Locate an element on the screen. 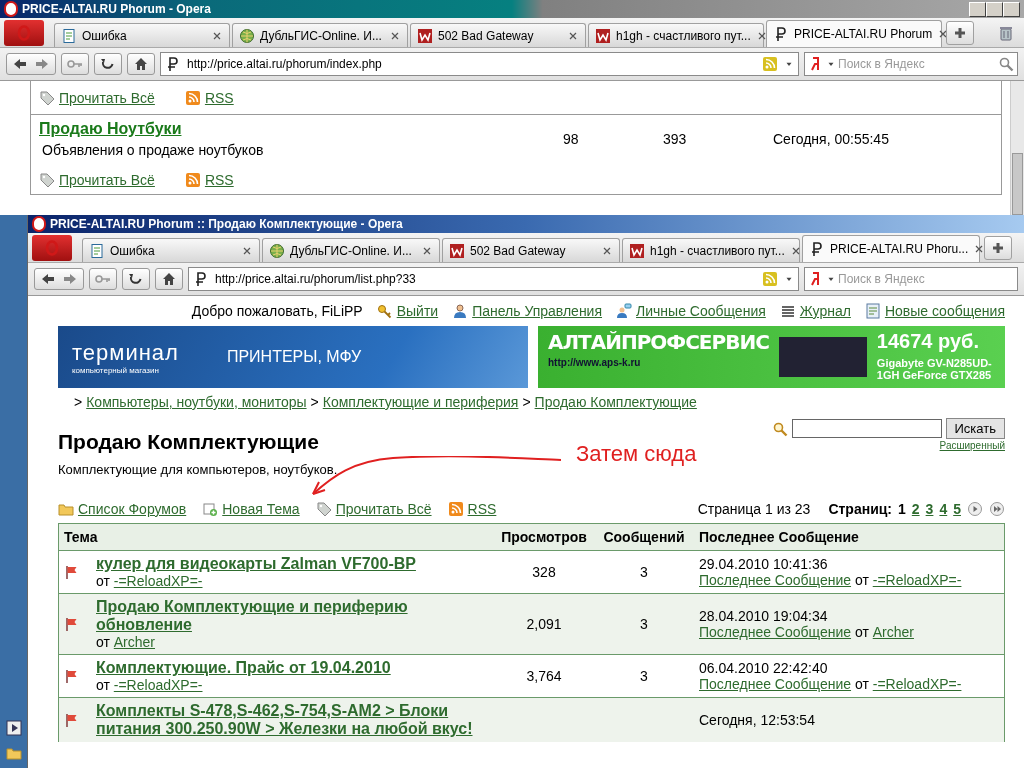  banner-price: 14674 руб. is located at coordinates (928, 341).